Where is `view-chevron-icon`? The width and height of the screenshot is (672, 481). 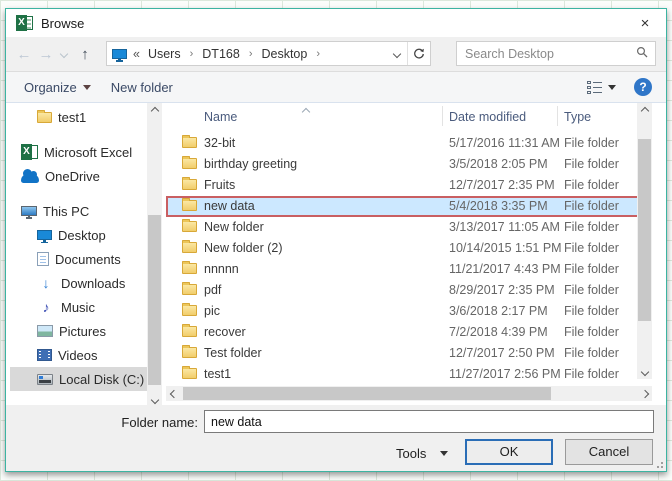 view-chevron-icon is located at coordinates (612, 87).